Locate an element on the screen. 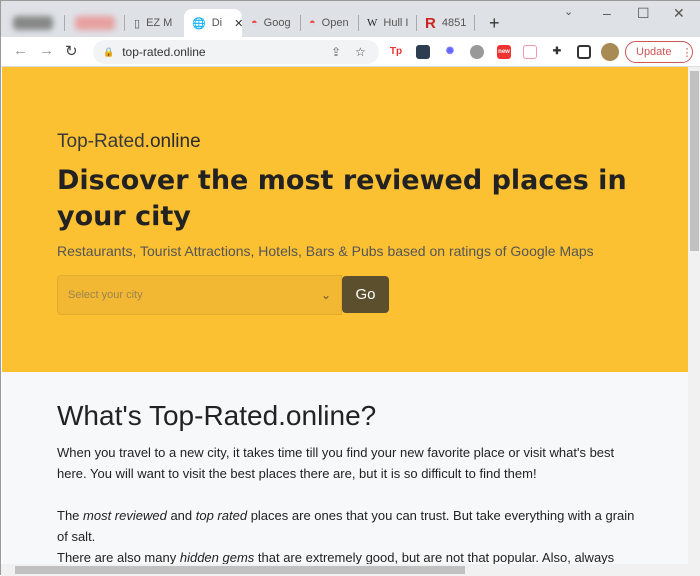  close-tab-icon: ✕ is located at coordinates (238, 23).